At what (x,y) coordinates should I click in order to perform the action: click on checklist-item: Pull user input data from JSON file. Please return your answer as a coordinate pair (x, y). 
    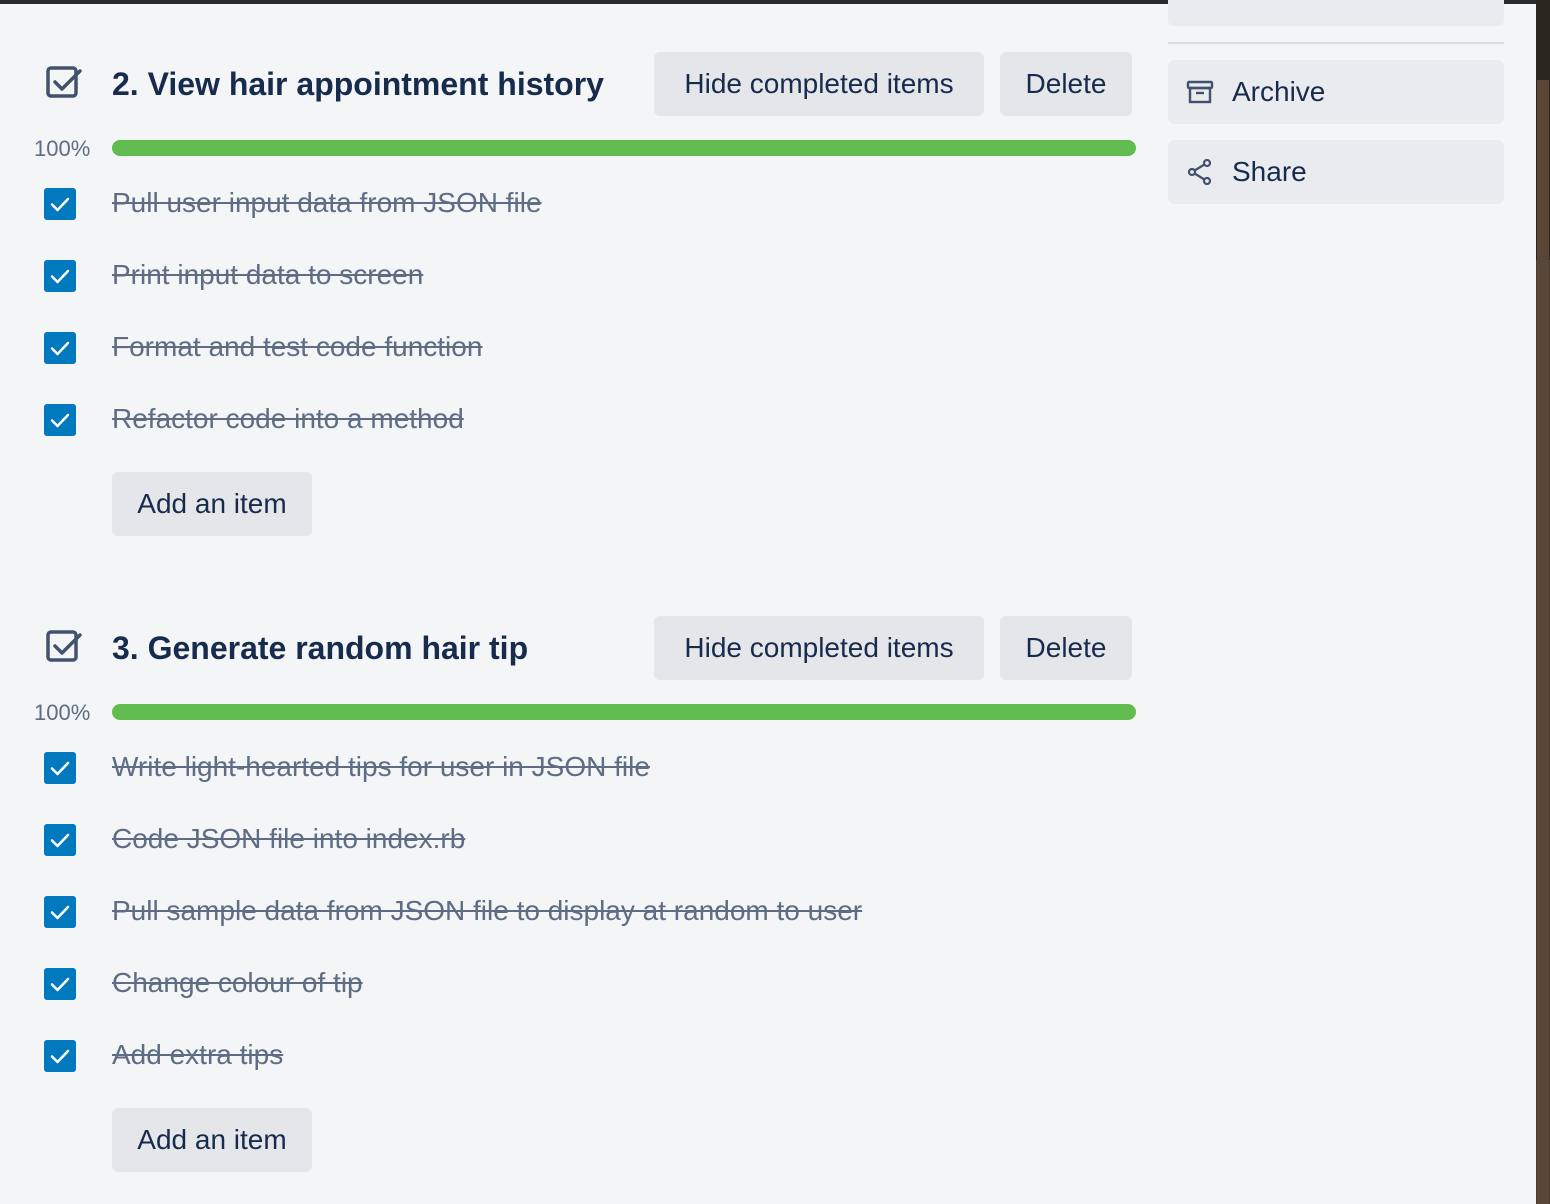
    Looking at the image, I should click on (575, 206).